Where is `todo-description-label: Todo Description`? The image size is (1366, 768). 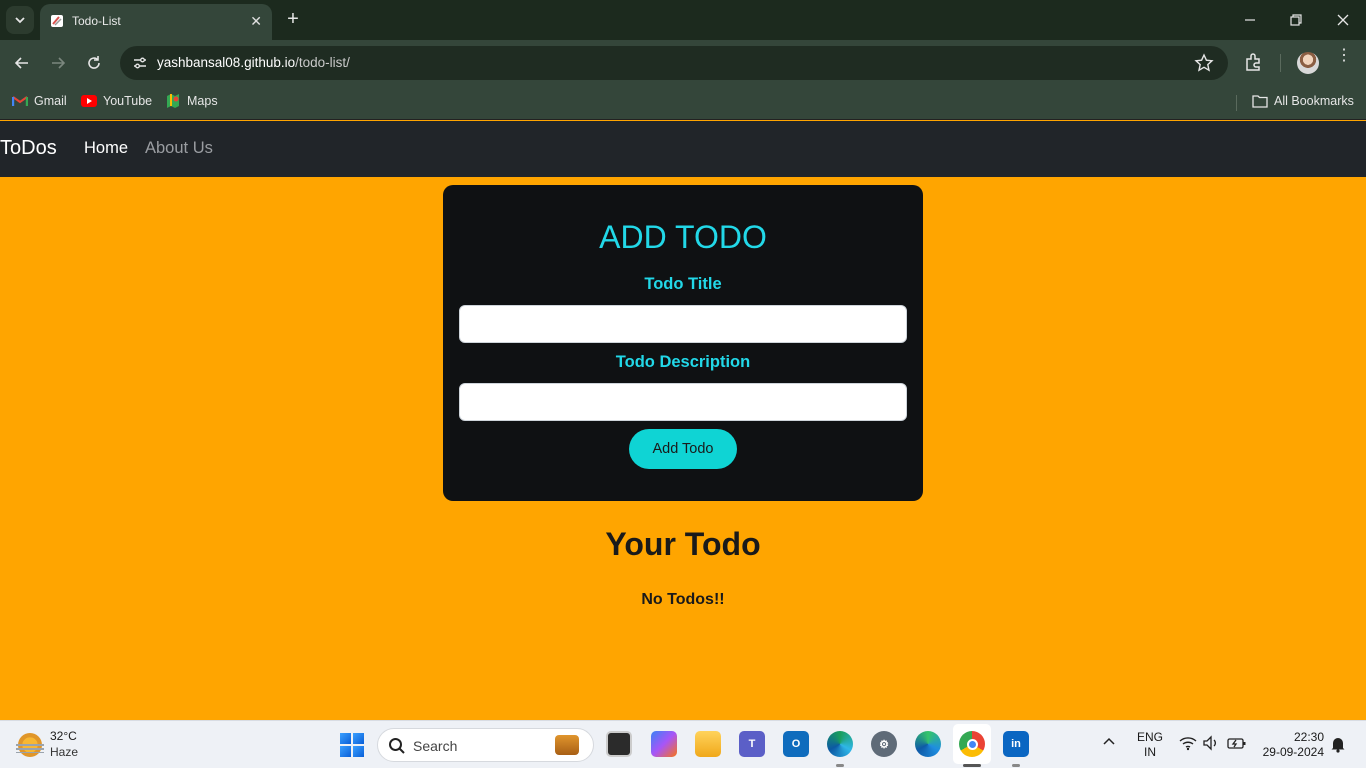 todo-description-label: Todo Description is located at coordinates (683, 362).